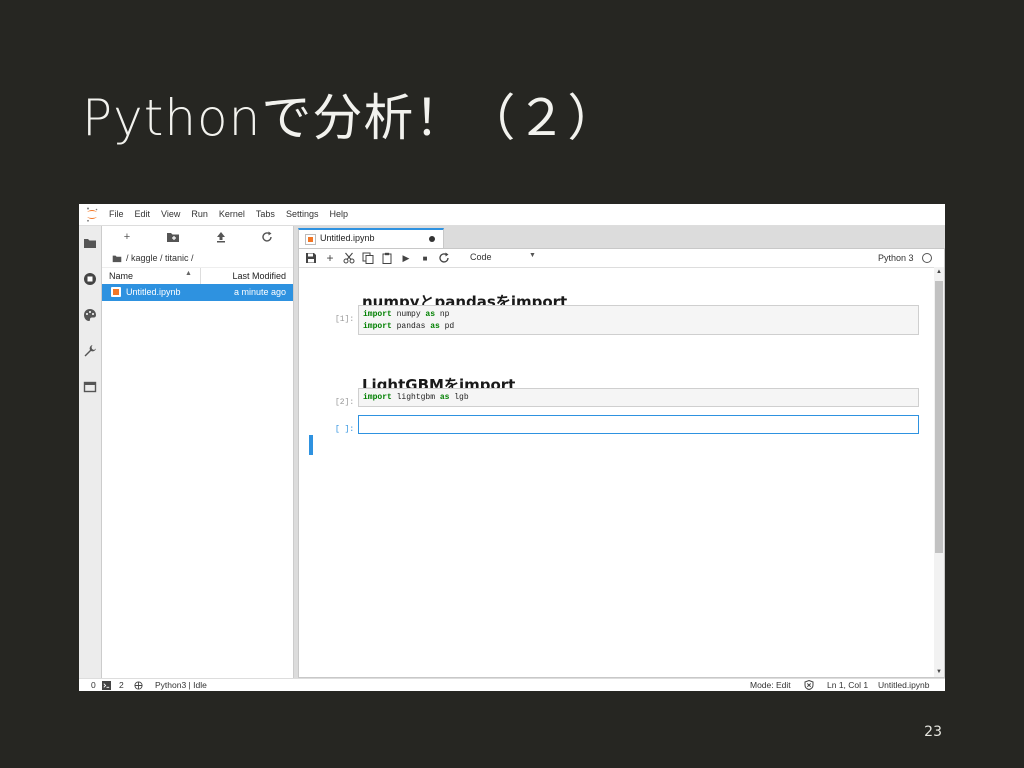  I want to click on cell-type-select: Code, so click(481, 257).